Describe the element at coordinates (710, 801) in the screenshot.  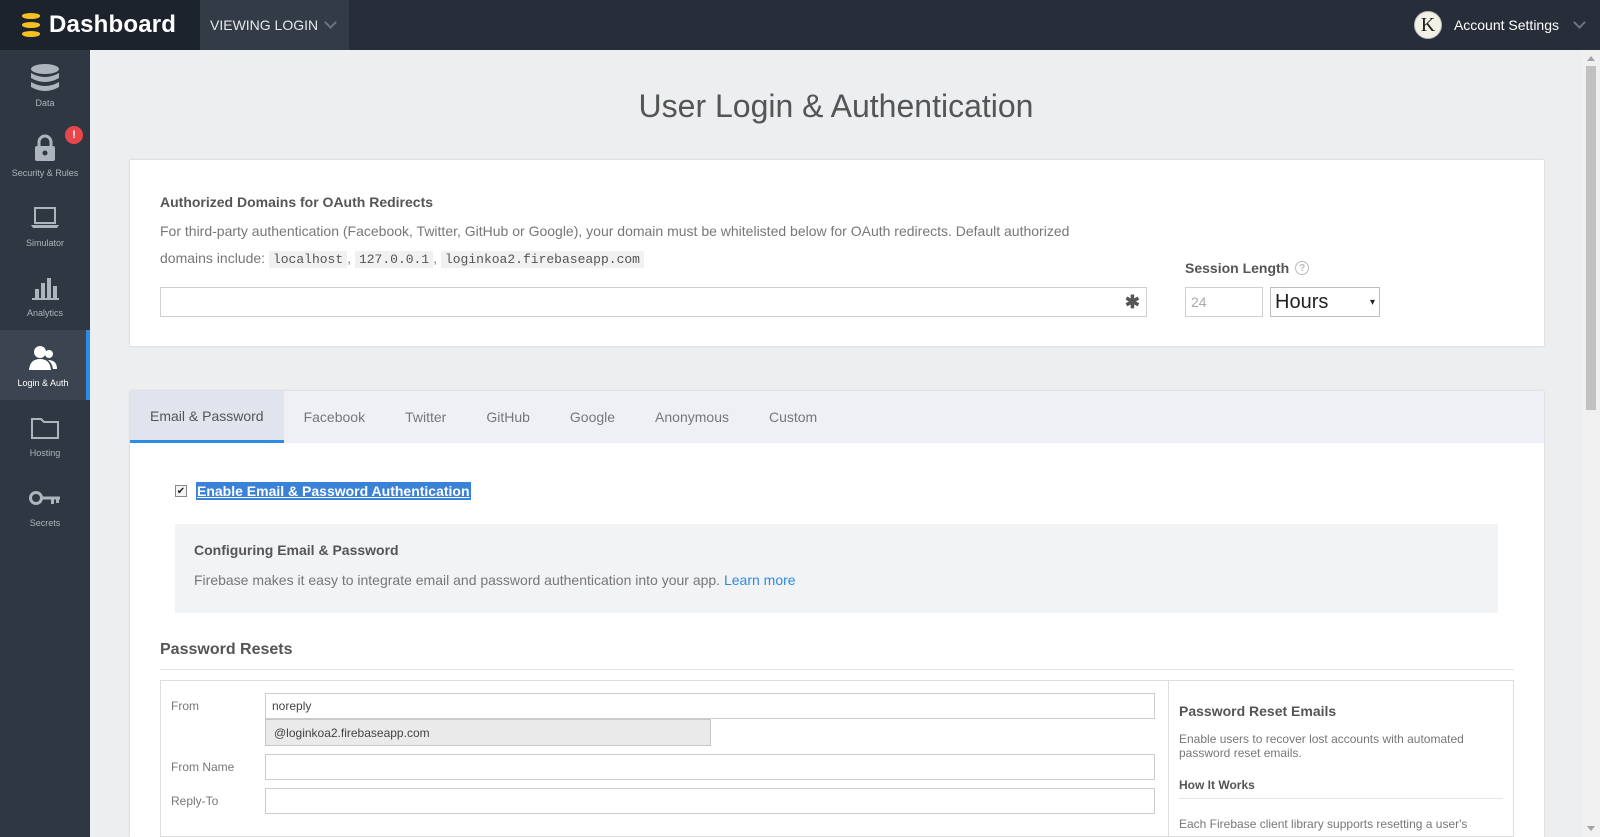
I see `reply-to-input` at that location.